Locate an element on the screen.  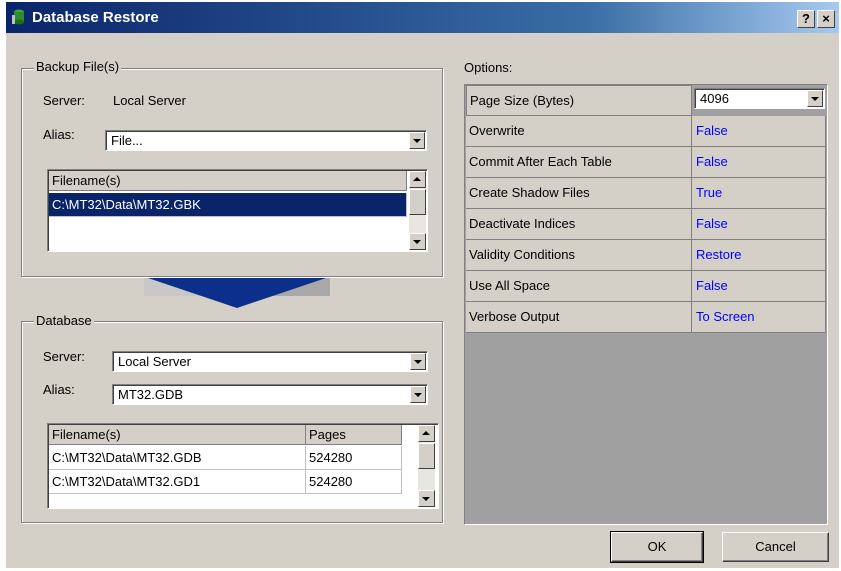
option-row: Overwrite False is located at coordinates (646, 131).